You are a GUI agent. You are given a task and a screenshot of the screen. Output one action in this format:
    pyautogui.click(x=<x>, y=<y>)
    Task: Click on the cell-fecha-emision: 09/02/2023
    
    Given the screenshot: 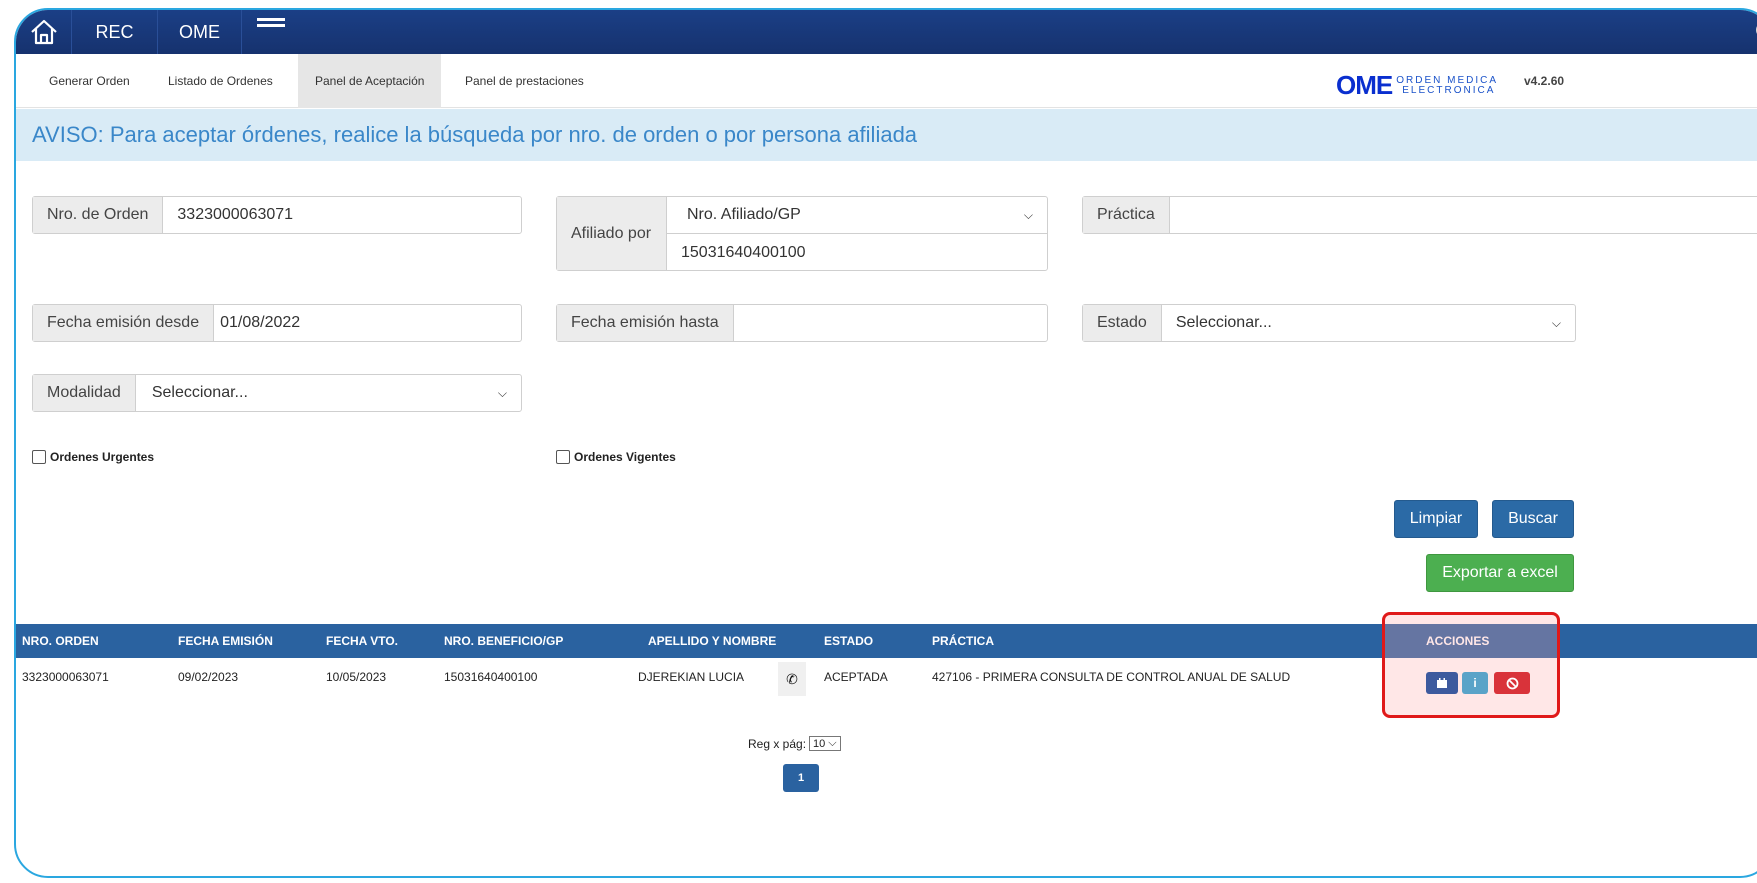 What is the action you would take?
    pyautogui.click(x=208, y=677)
    